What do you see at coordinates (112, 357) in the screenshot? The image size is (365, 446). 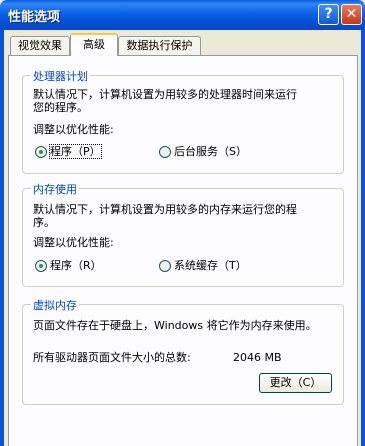 I see `paging-file-total-label: 所有驱动器页面文件大小的总数:` at bounding box center [112, 357].